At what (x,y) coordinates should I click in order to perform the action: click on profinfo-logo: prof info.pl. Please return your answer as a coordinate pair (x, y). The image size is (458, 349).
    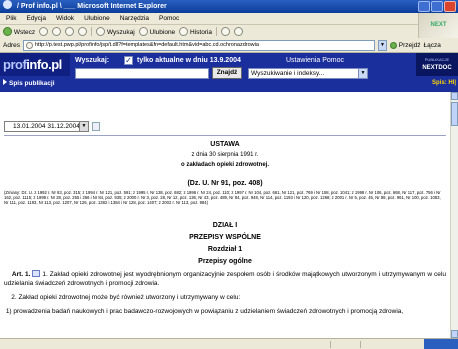
    Looking at the image, I should click on (35, 64).